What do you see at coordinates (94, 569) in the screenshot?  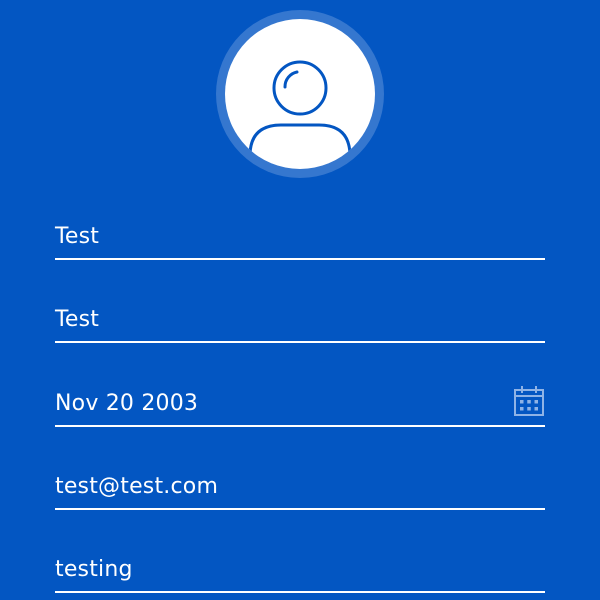 I see `password-value: testing` at bounding box center [94, 569].